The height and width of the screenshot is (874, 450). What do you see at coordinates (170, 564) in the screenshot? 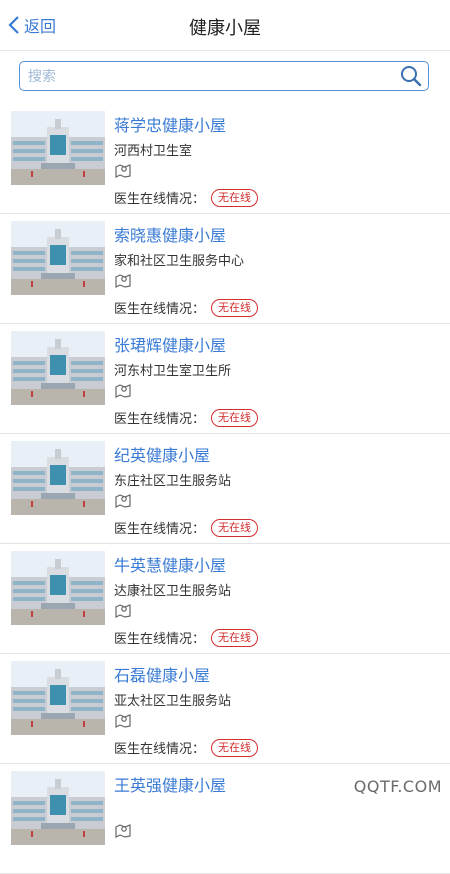
I see `clinic-name: 牛英慧健康小屋` at bounding box center [170, 564].